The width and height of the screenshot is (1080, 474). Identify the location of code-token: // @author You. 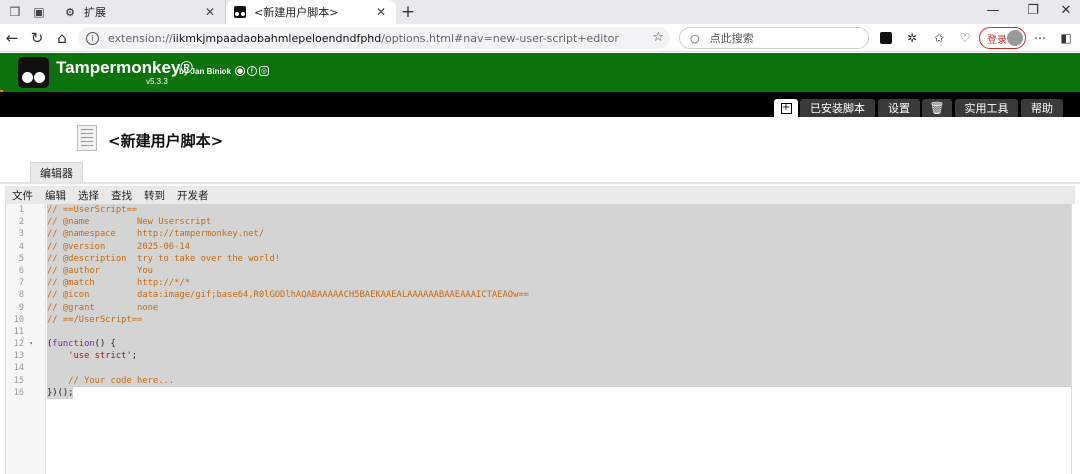
(100, 270).